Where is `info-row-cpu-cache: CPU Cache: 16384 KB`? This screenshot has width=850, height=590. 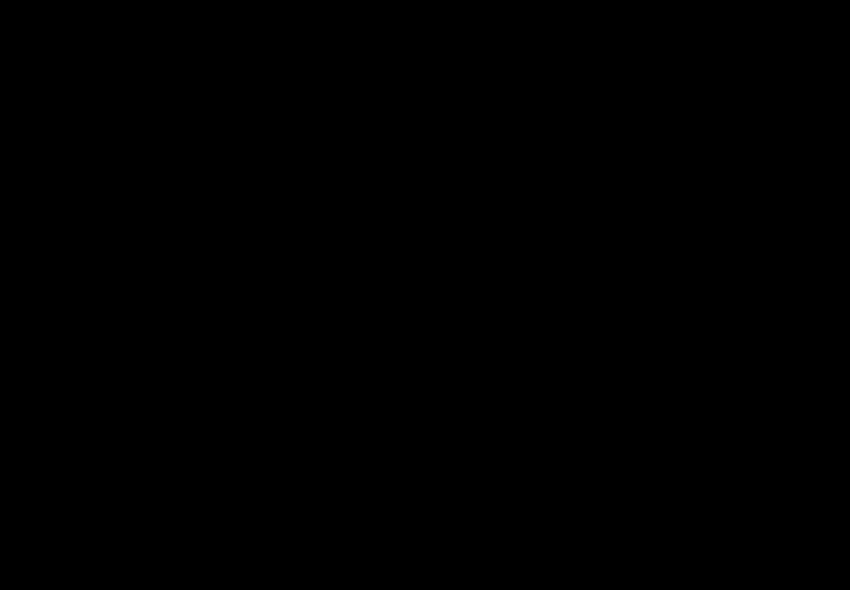 info-row-cpu-cache: CPU Cache: 16384 KB is located at coordinates (425, 81).